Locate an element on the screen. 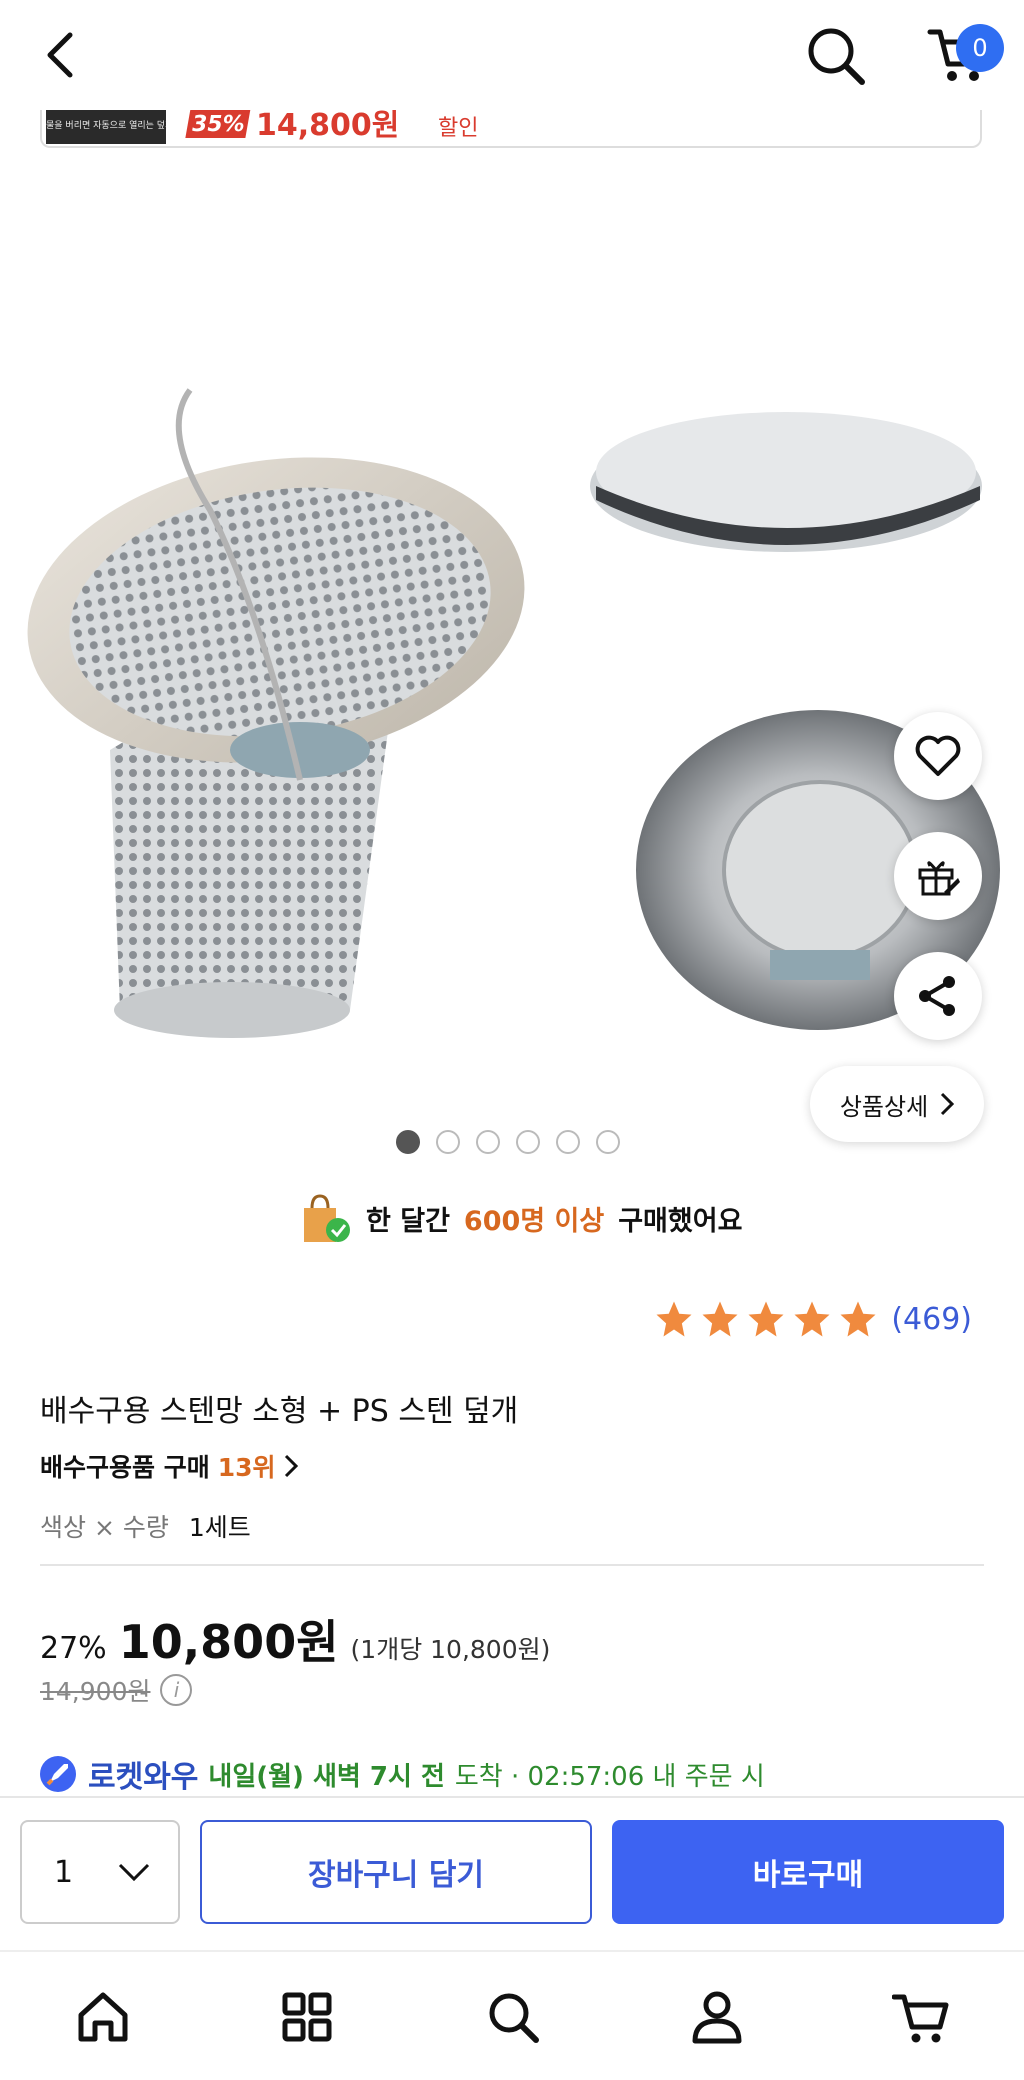 The width and height of the screenshot is (1024, 2080). nav-search is located at coordinates (513, 2017).